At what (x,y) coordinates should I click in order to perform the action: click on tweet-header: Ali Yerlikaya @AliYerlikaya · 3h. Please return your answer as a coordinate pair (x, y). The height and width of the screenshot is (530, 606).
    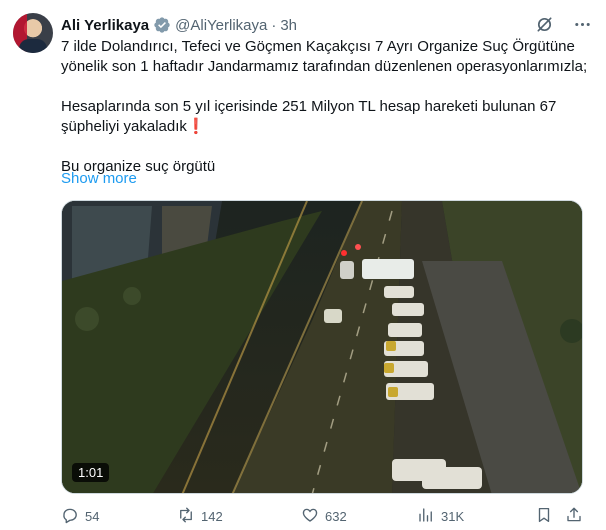
    Looking at the image, I should click on (179, 25).